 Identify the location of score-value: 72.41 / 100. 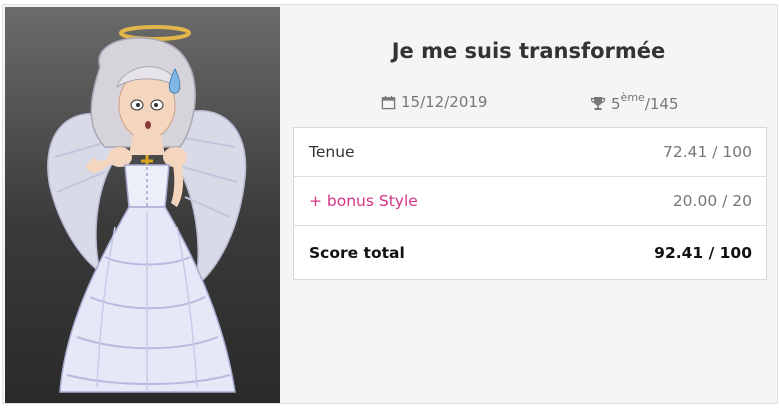
(707, 152).